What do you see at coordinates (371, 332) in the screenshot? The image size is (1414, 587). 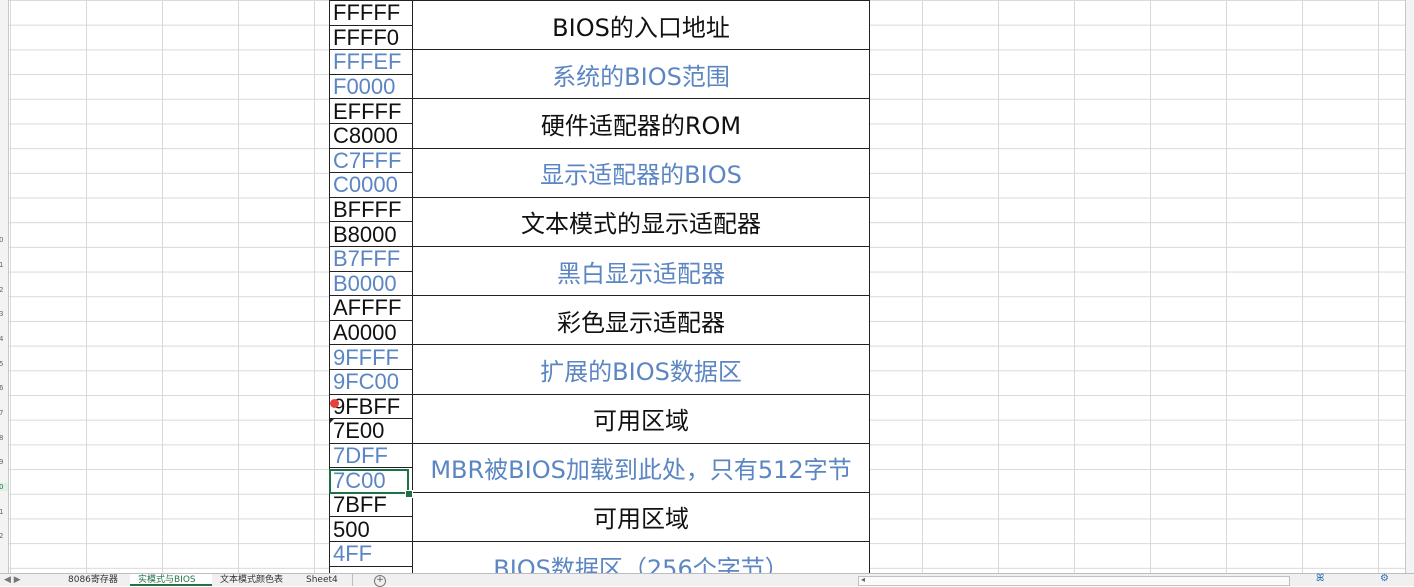 I see `address-low-cell: A0000` at bounding box center [371, 332].